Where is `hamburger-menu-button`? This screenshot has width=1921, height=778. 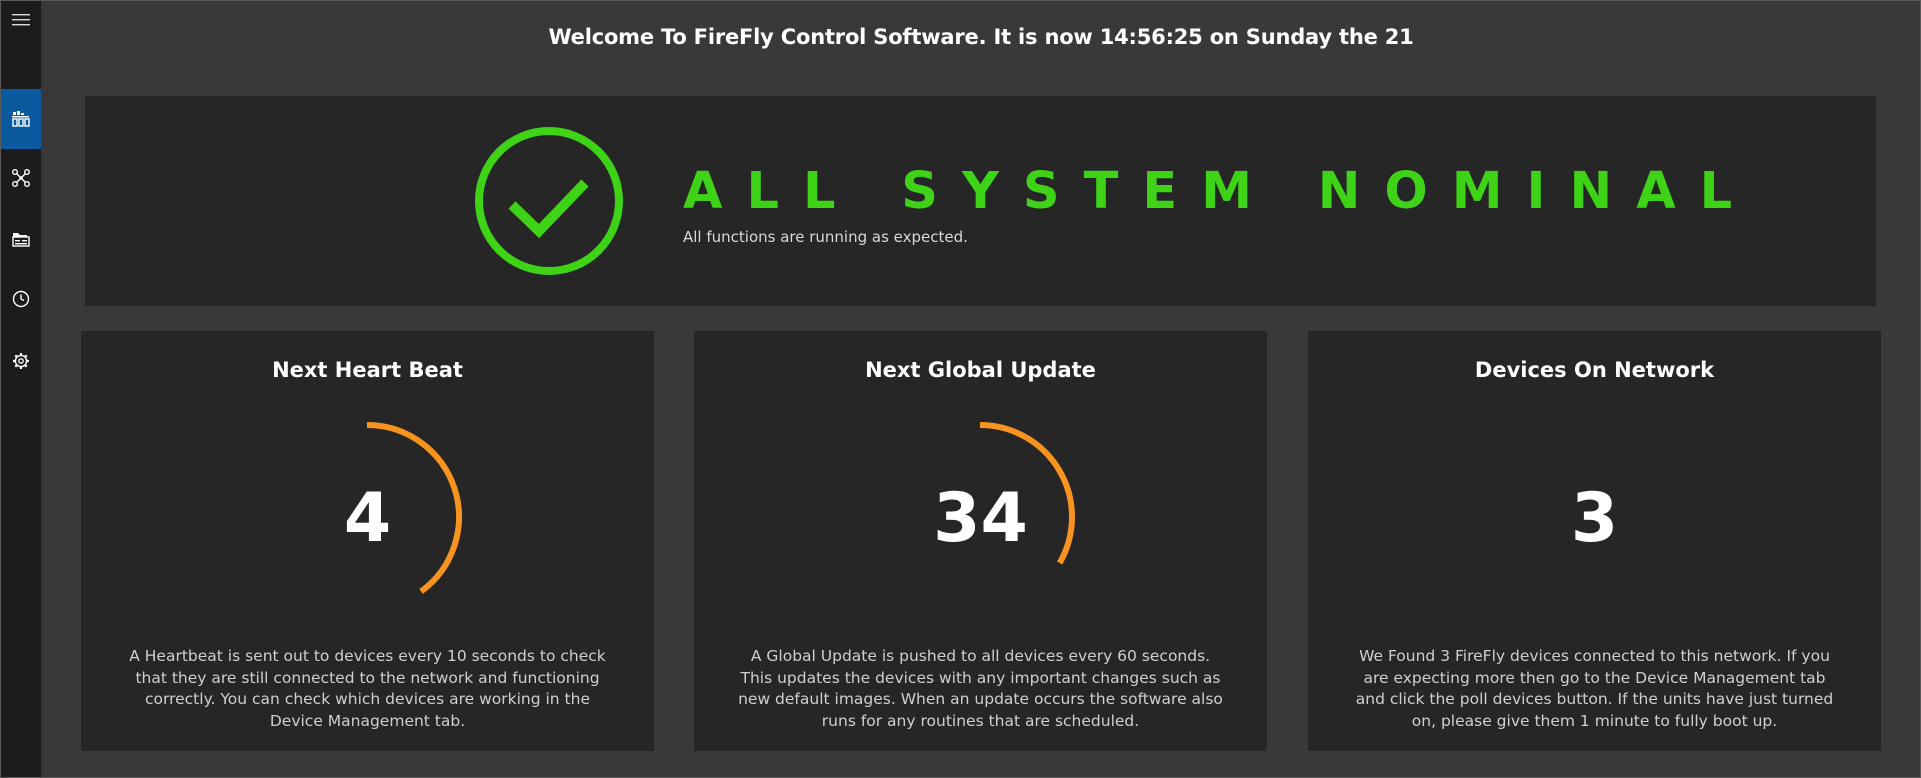
hamburger-menu-button is located at coordinates (21, 20).